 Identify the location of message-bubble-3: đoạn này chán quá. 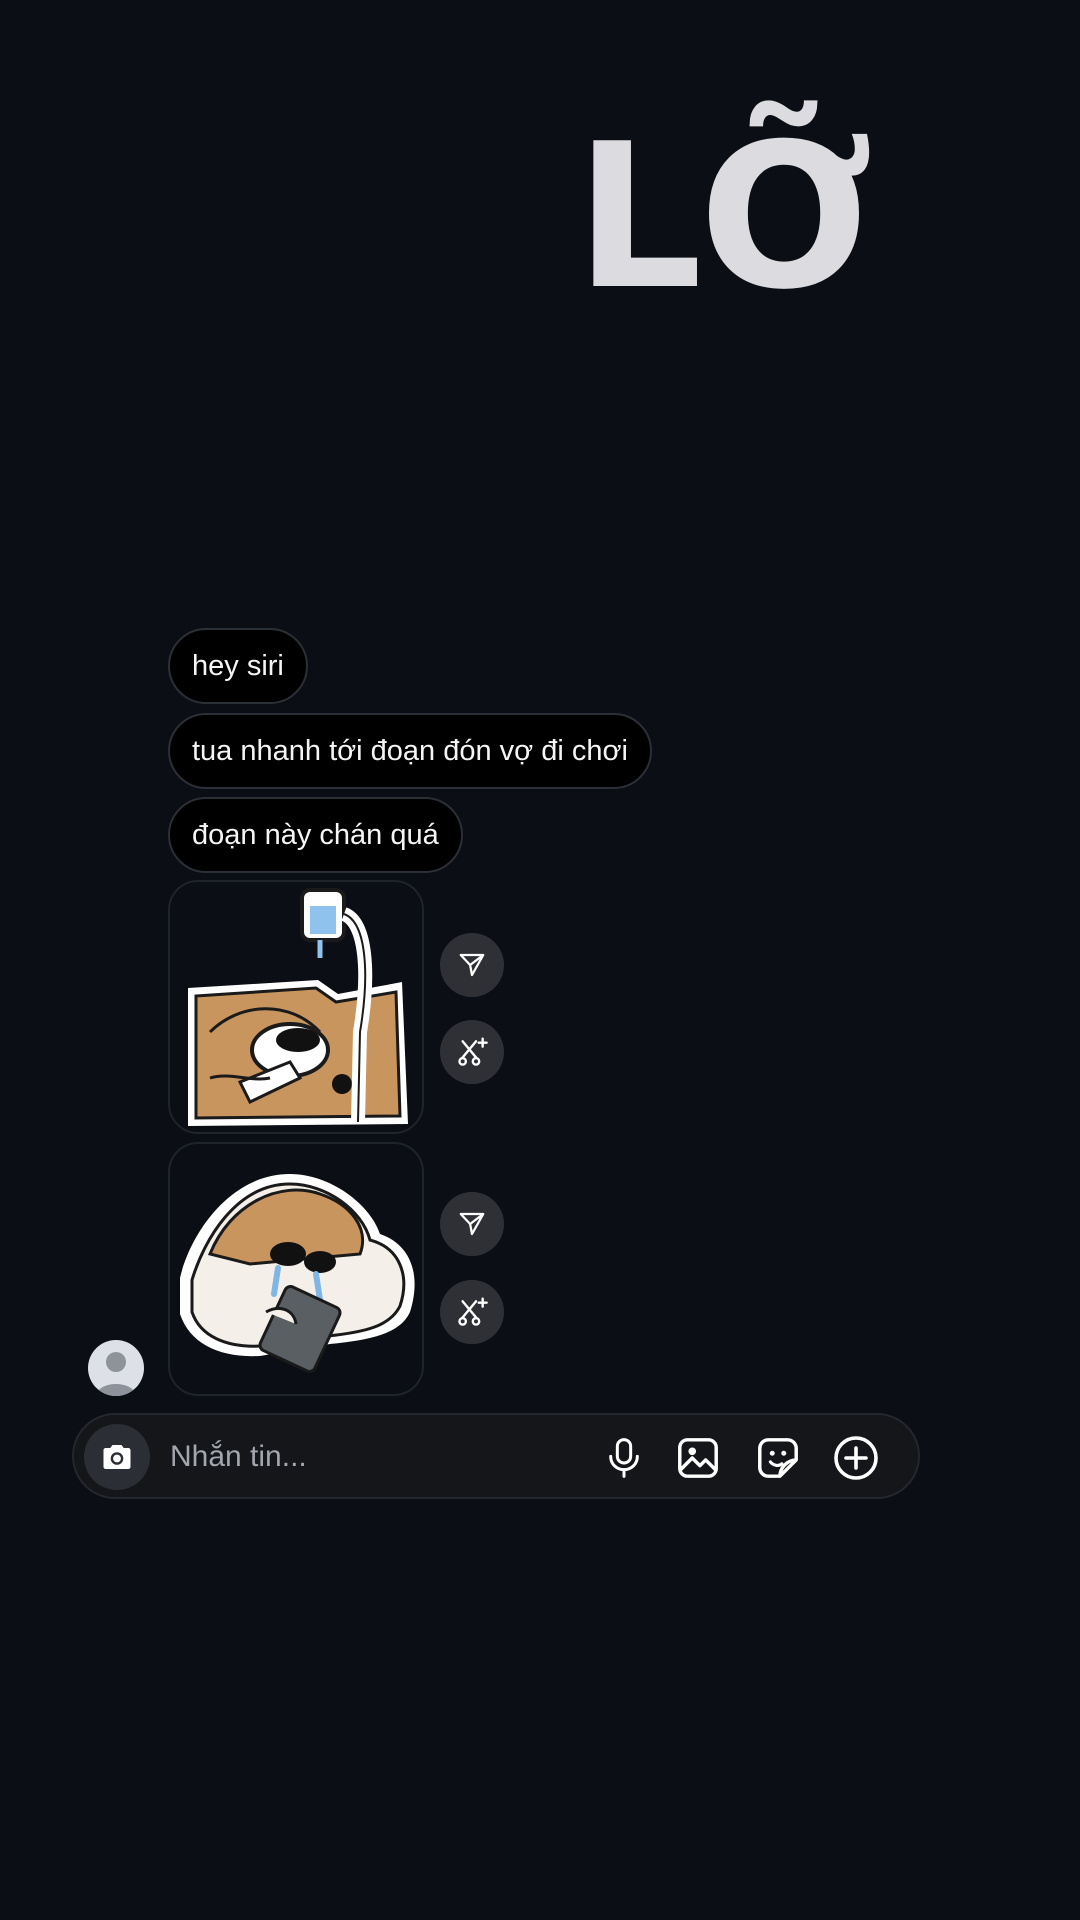
(315, 835).